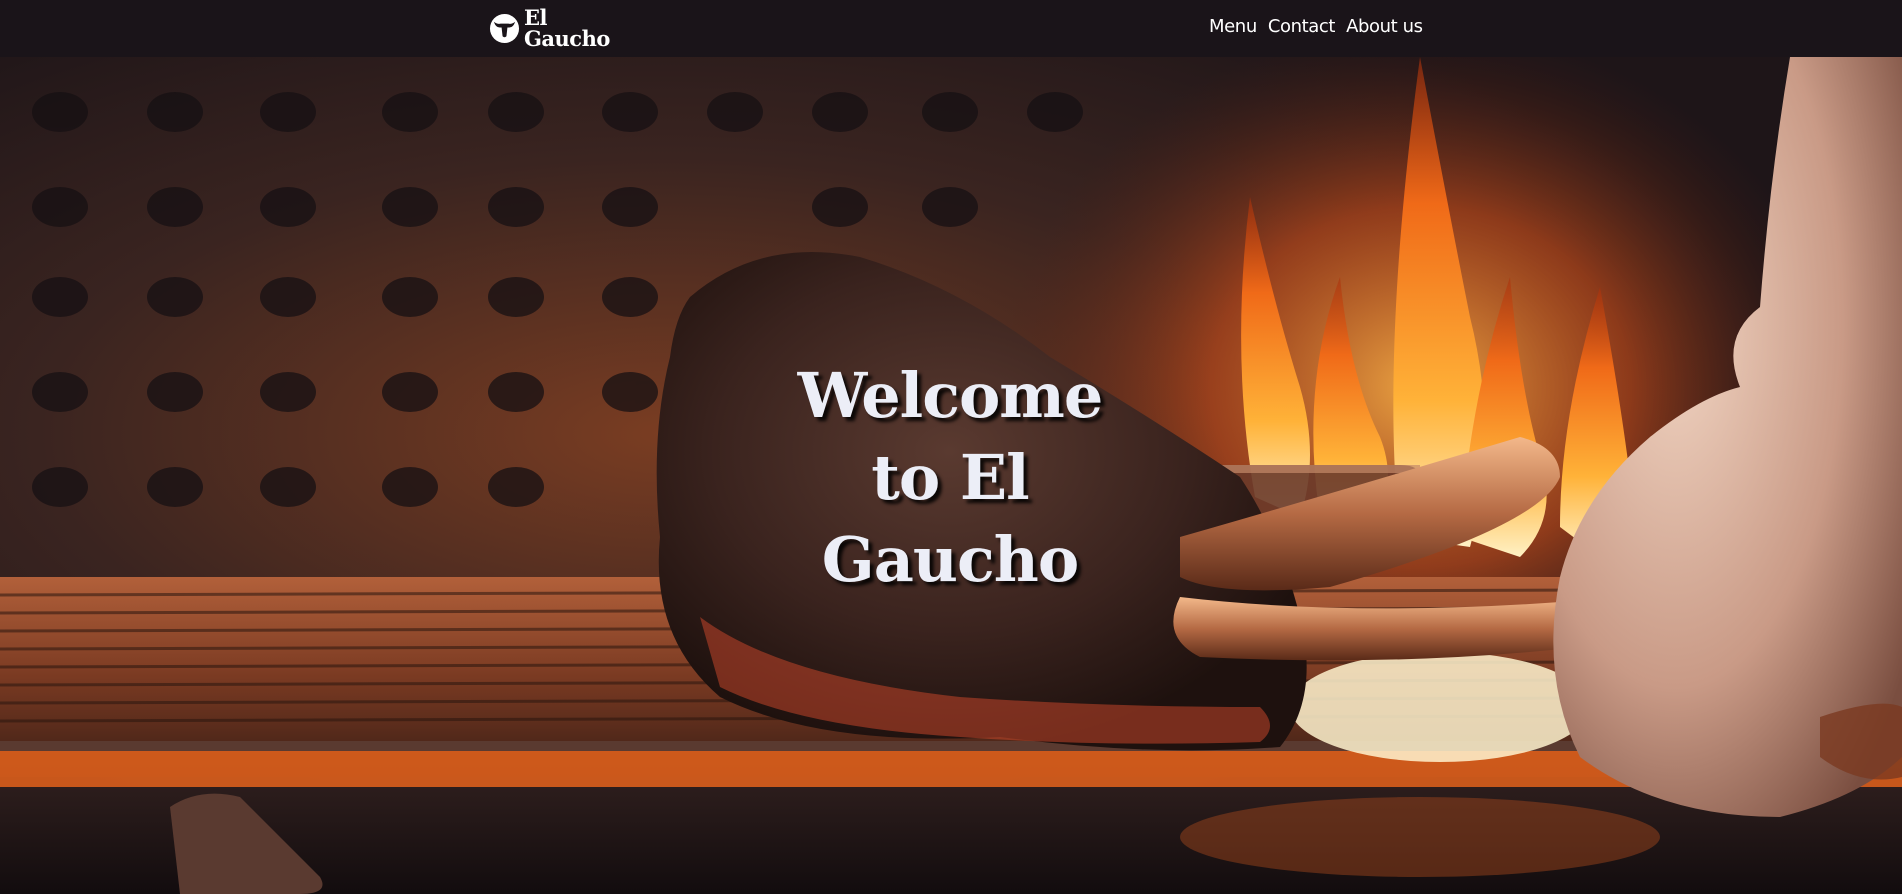  Describe the element at coordinates (950, 395) in the screenshot. I see `hero-title-line1: Welcome` at that location.